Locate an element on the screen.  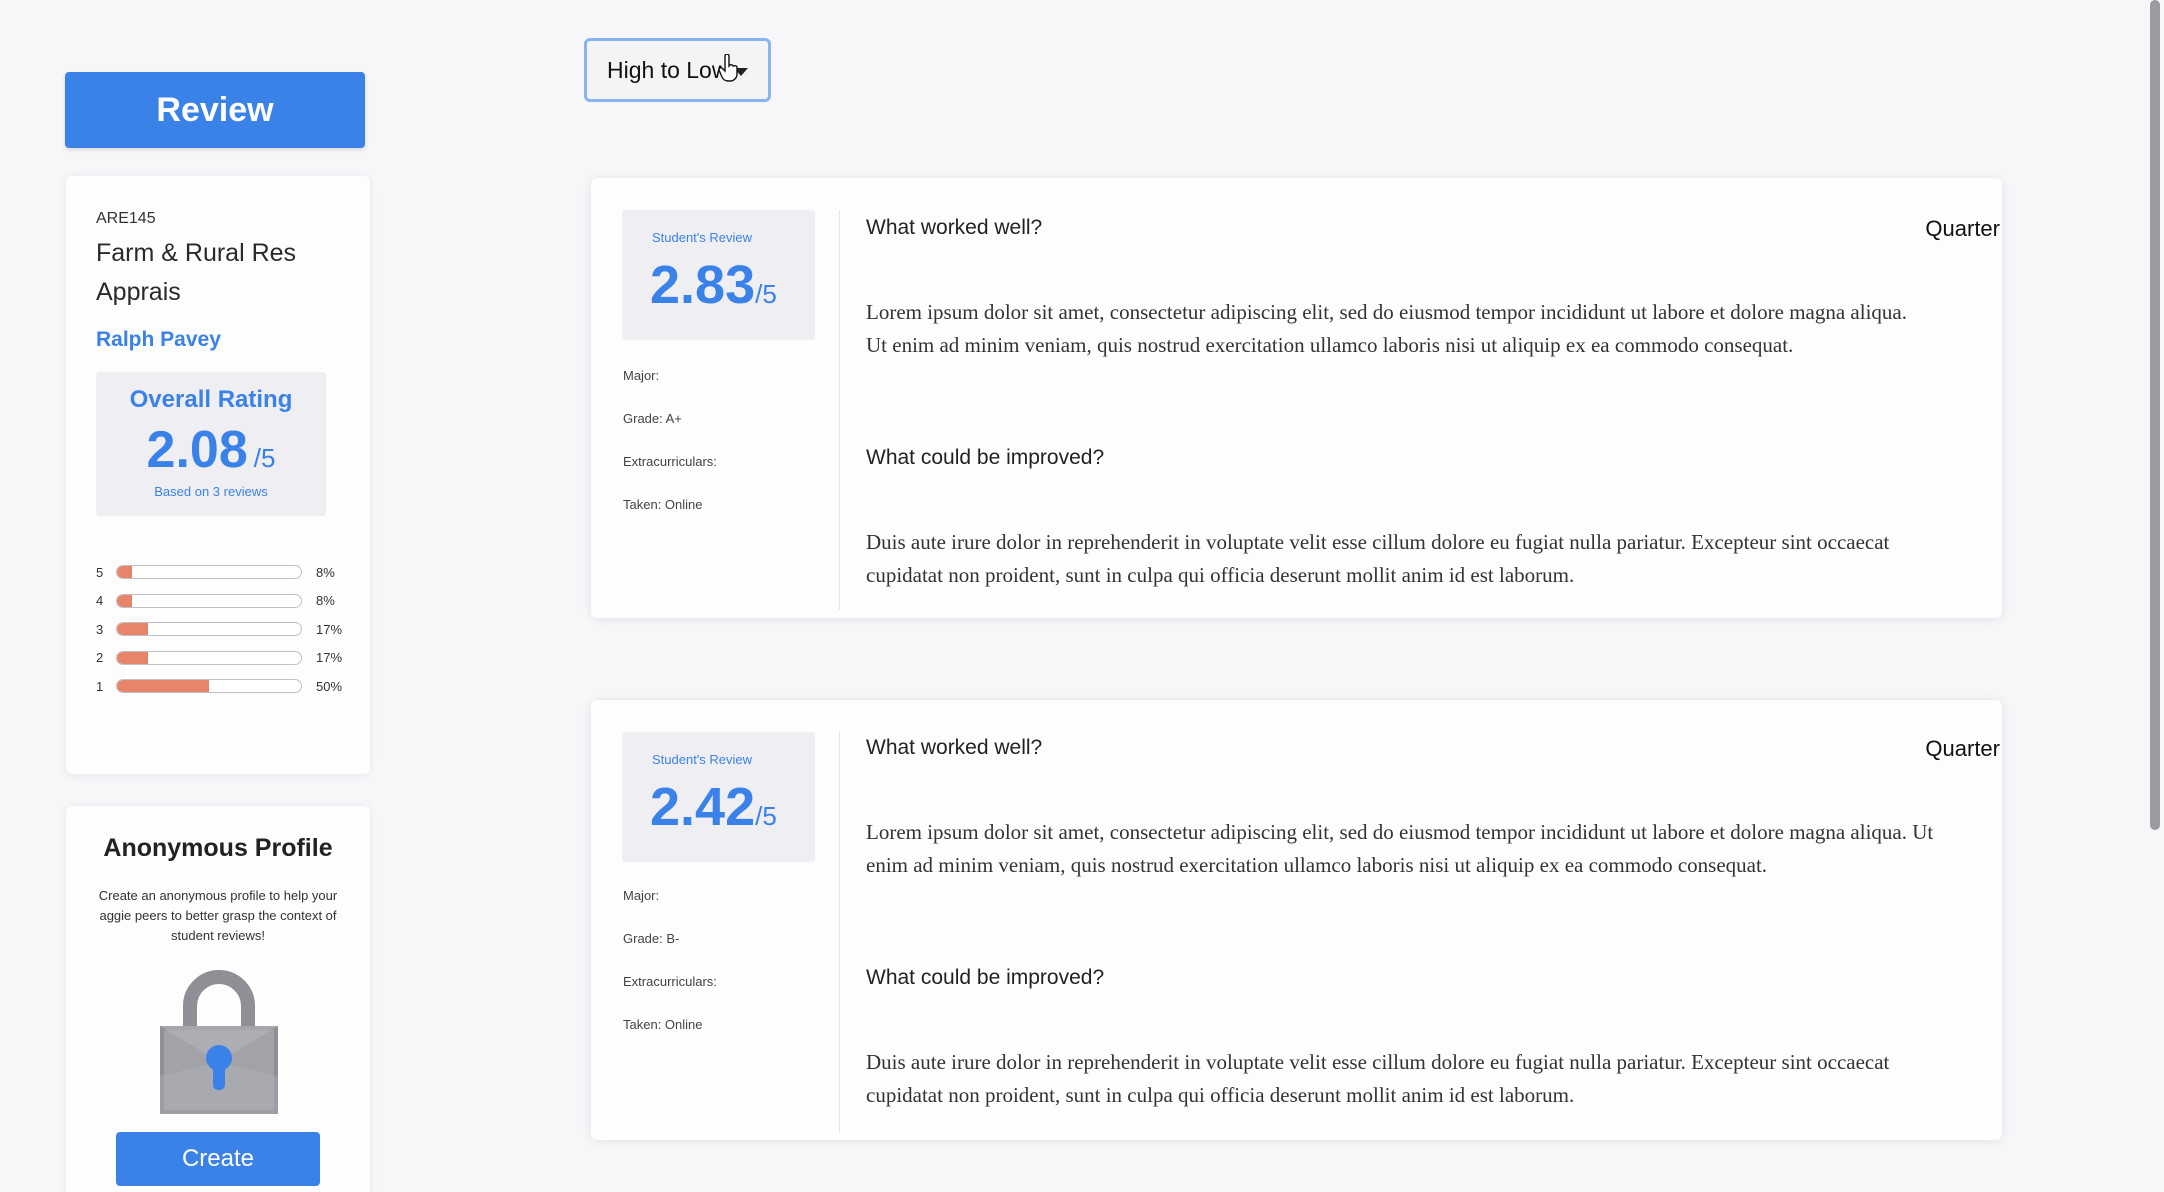
distribution-star: 3 is located at coordinates (100, 629).